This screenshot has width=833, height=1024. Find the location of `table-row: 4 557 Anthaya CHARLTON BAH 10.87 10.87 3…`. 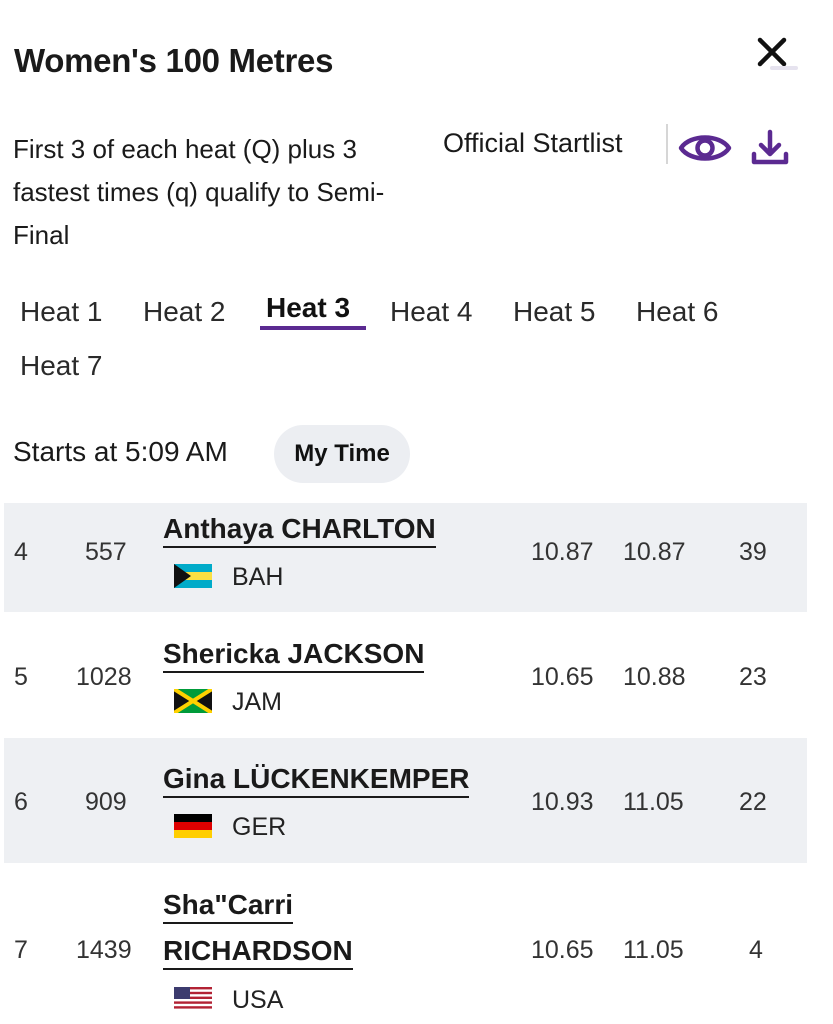

table-row: 4 557 Anthaya CHARLTON BAH 10.87 10.87 3… is located at coordinates (405, 557).